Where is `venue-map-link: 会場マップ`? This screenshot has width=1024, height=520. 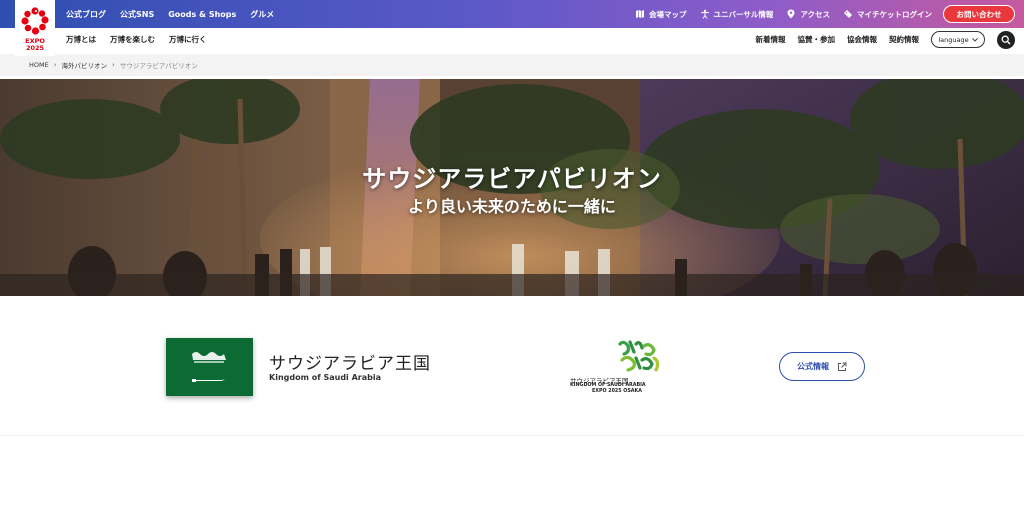
venue-map-link: 会場マップ is located at coordinates (661, 14).